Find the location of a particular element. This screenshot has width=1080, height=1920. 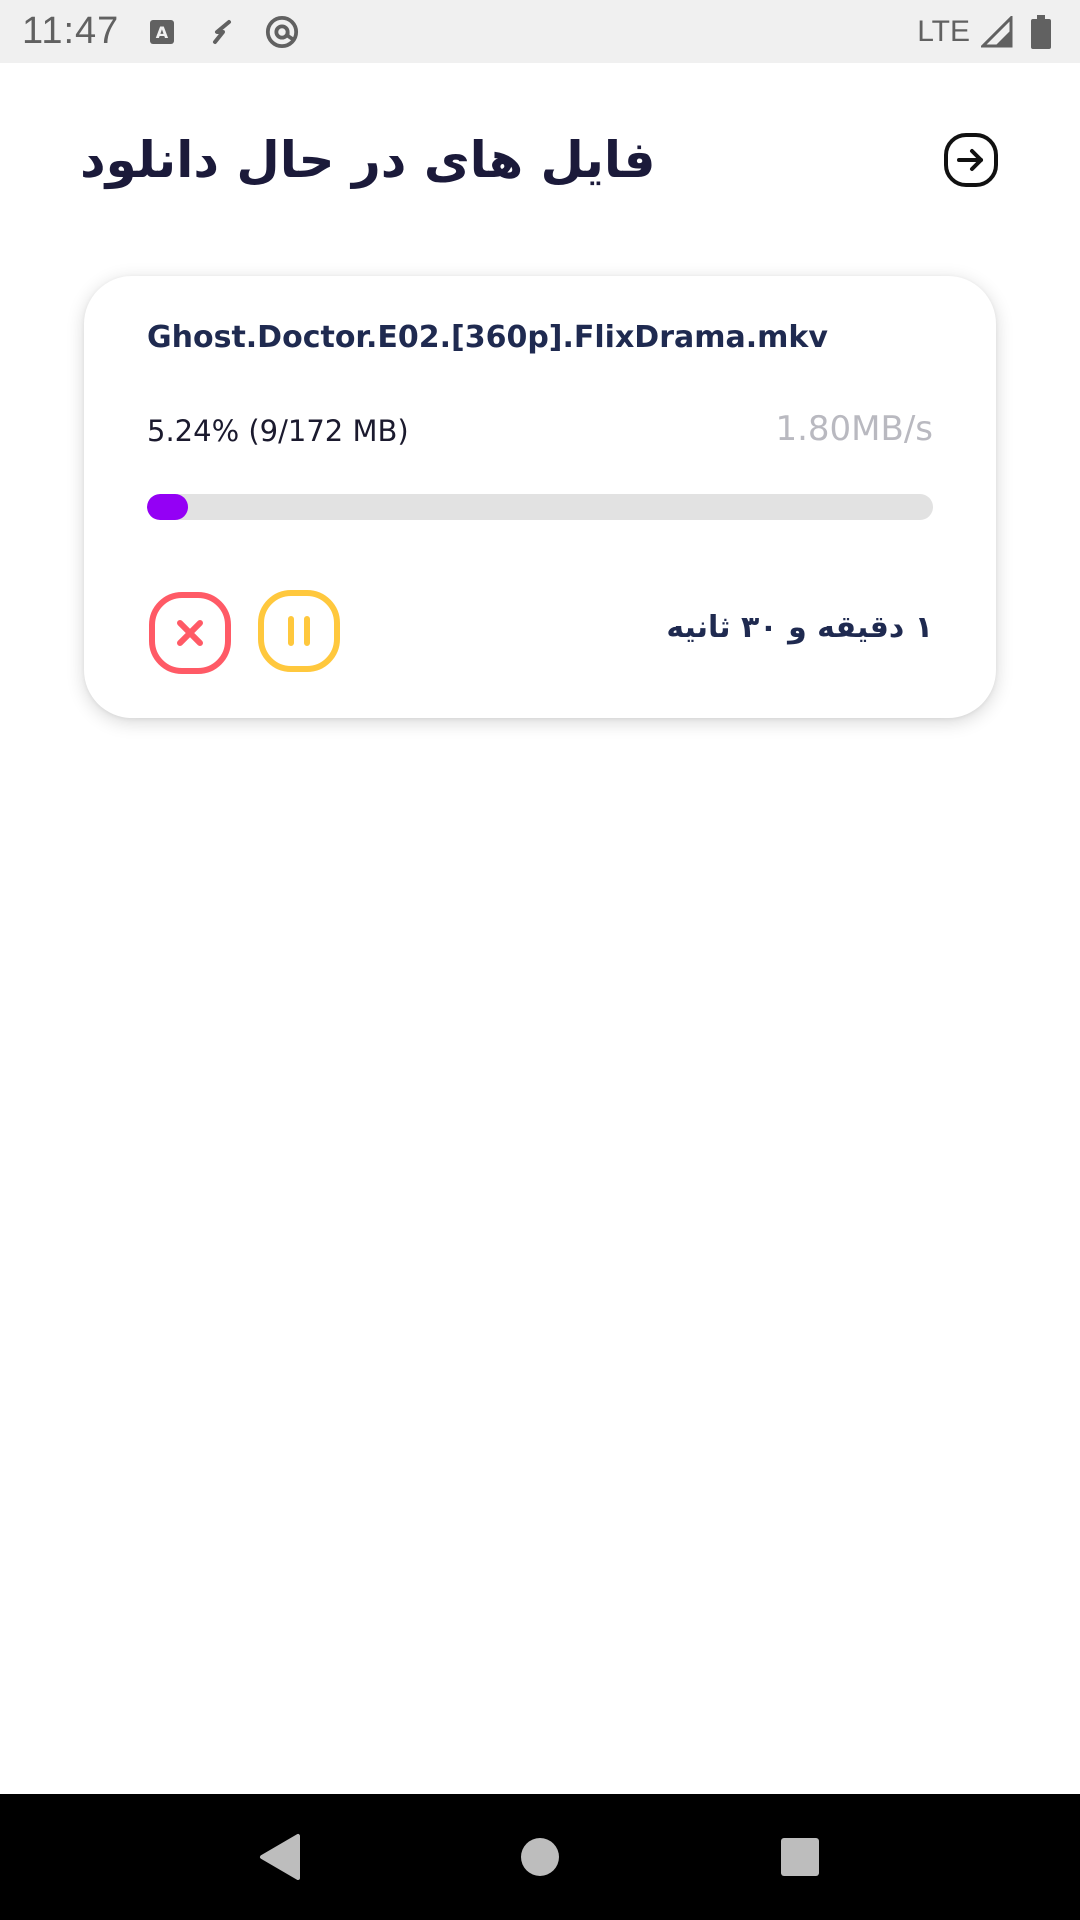

progress-bar-fill is located at coordinates (168, 507).